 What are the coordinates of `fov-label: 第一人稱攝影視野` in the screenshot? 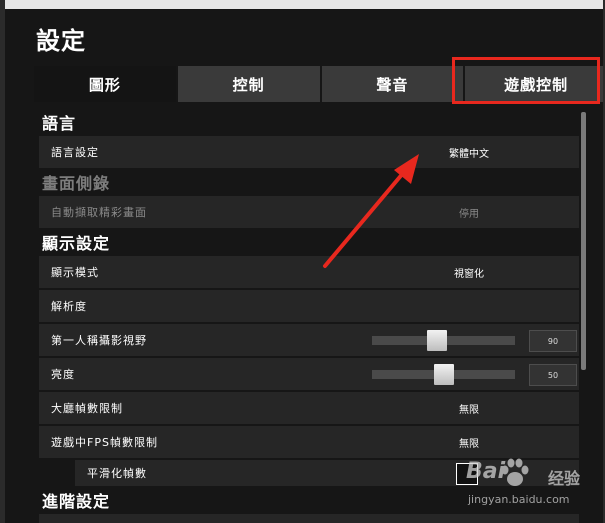 It's located at (99, 340).